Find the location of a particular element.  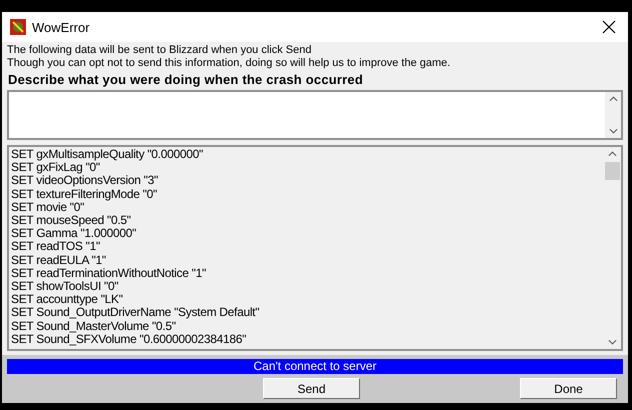

log-line: SET gxMultisampleQuality "0.000000" is located at coordinates (107, 155).